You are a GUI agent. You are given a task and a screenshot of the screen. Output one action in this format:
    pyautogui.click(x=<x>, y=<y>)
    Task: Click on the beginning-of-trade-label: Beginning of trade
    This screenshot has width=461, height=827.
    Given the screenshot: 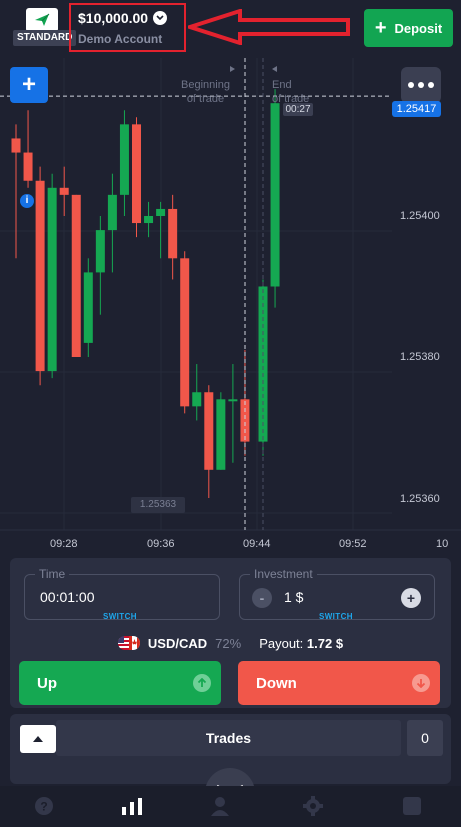 What is the action you would take?
    pyautogui.click(x=205, y=92)
    